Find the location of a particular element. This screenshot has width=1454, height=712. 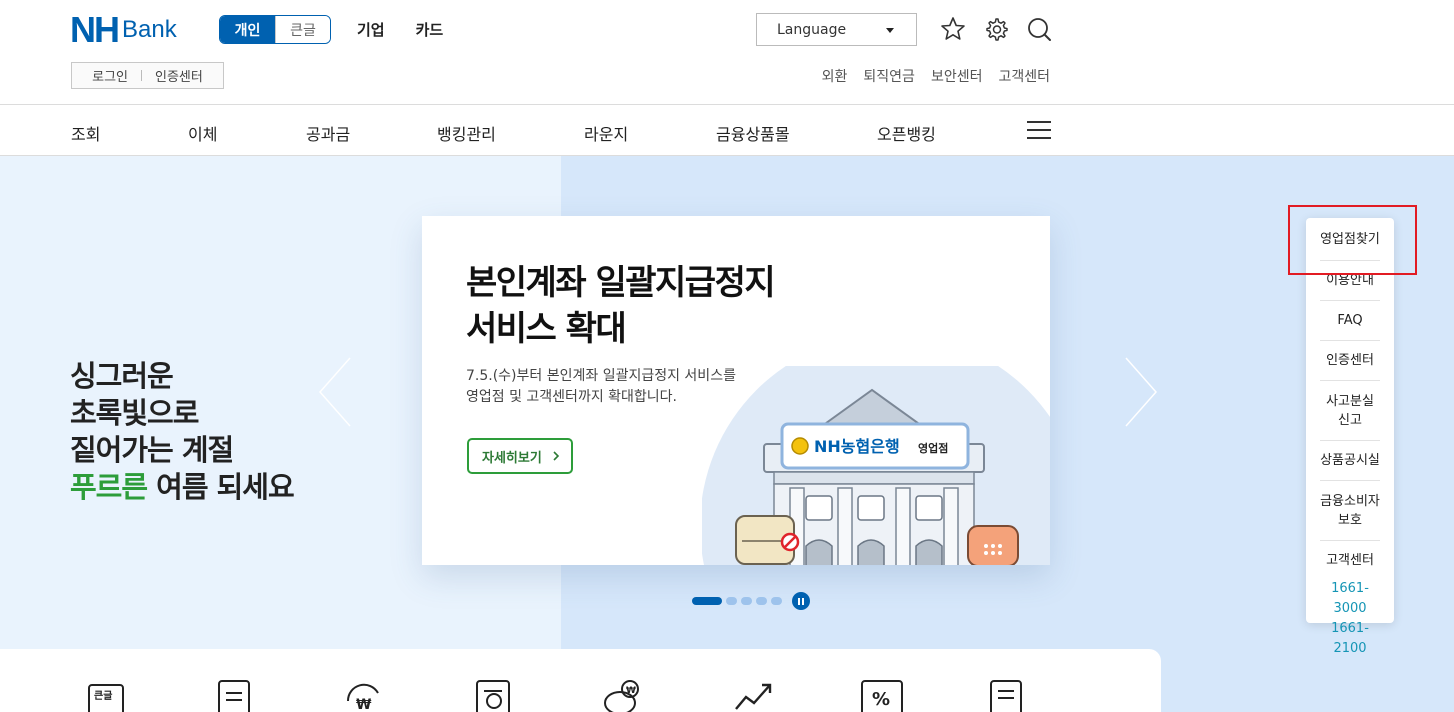

interest-rate-icon: % is located at coordinates (882, 695).